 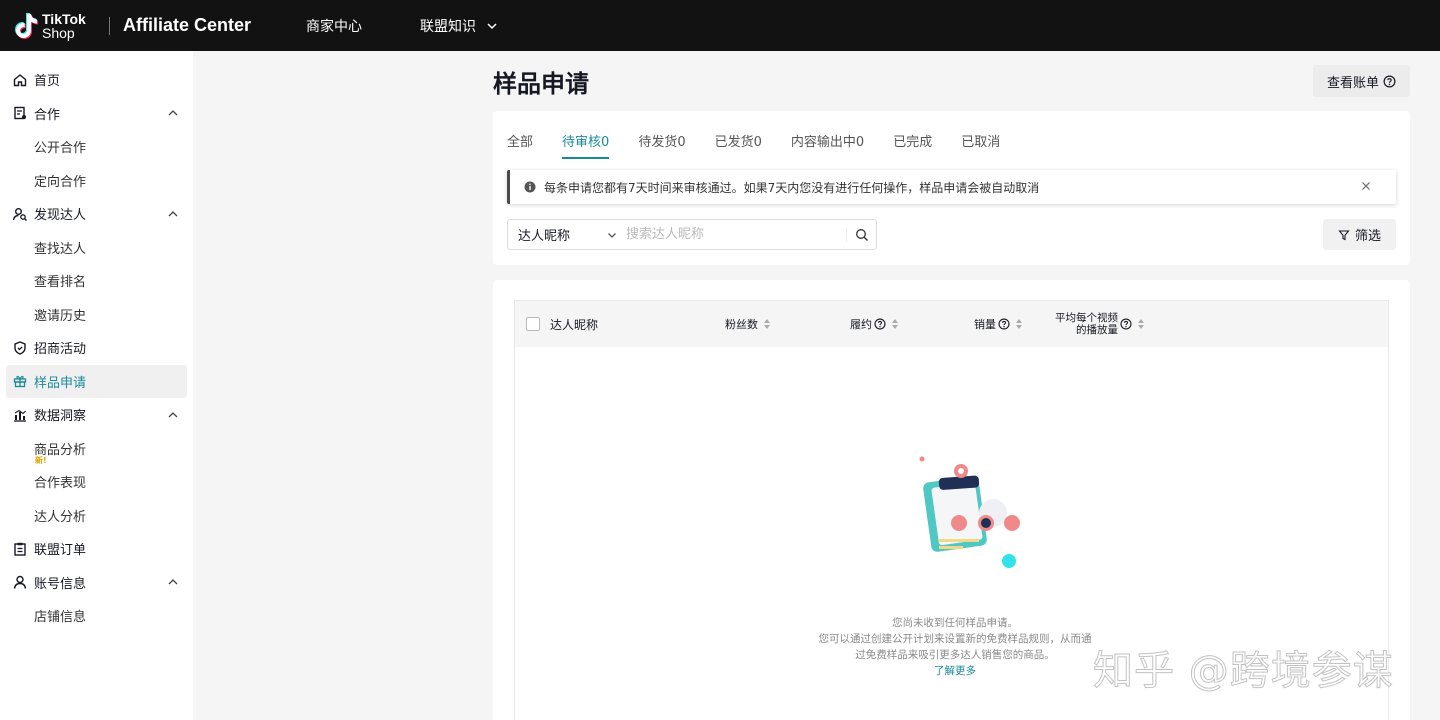 What do you see at coordinates (60, 316) in the screenshot?
I see `sidebar-item-label: 邀请历史` at bounding box center [60, 316].